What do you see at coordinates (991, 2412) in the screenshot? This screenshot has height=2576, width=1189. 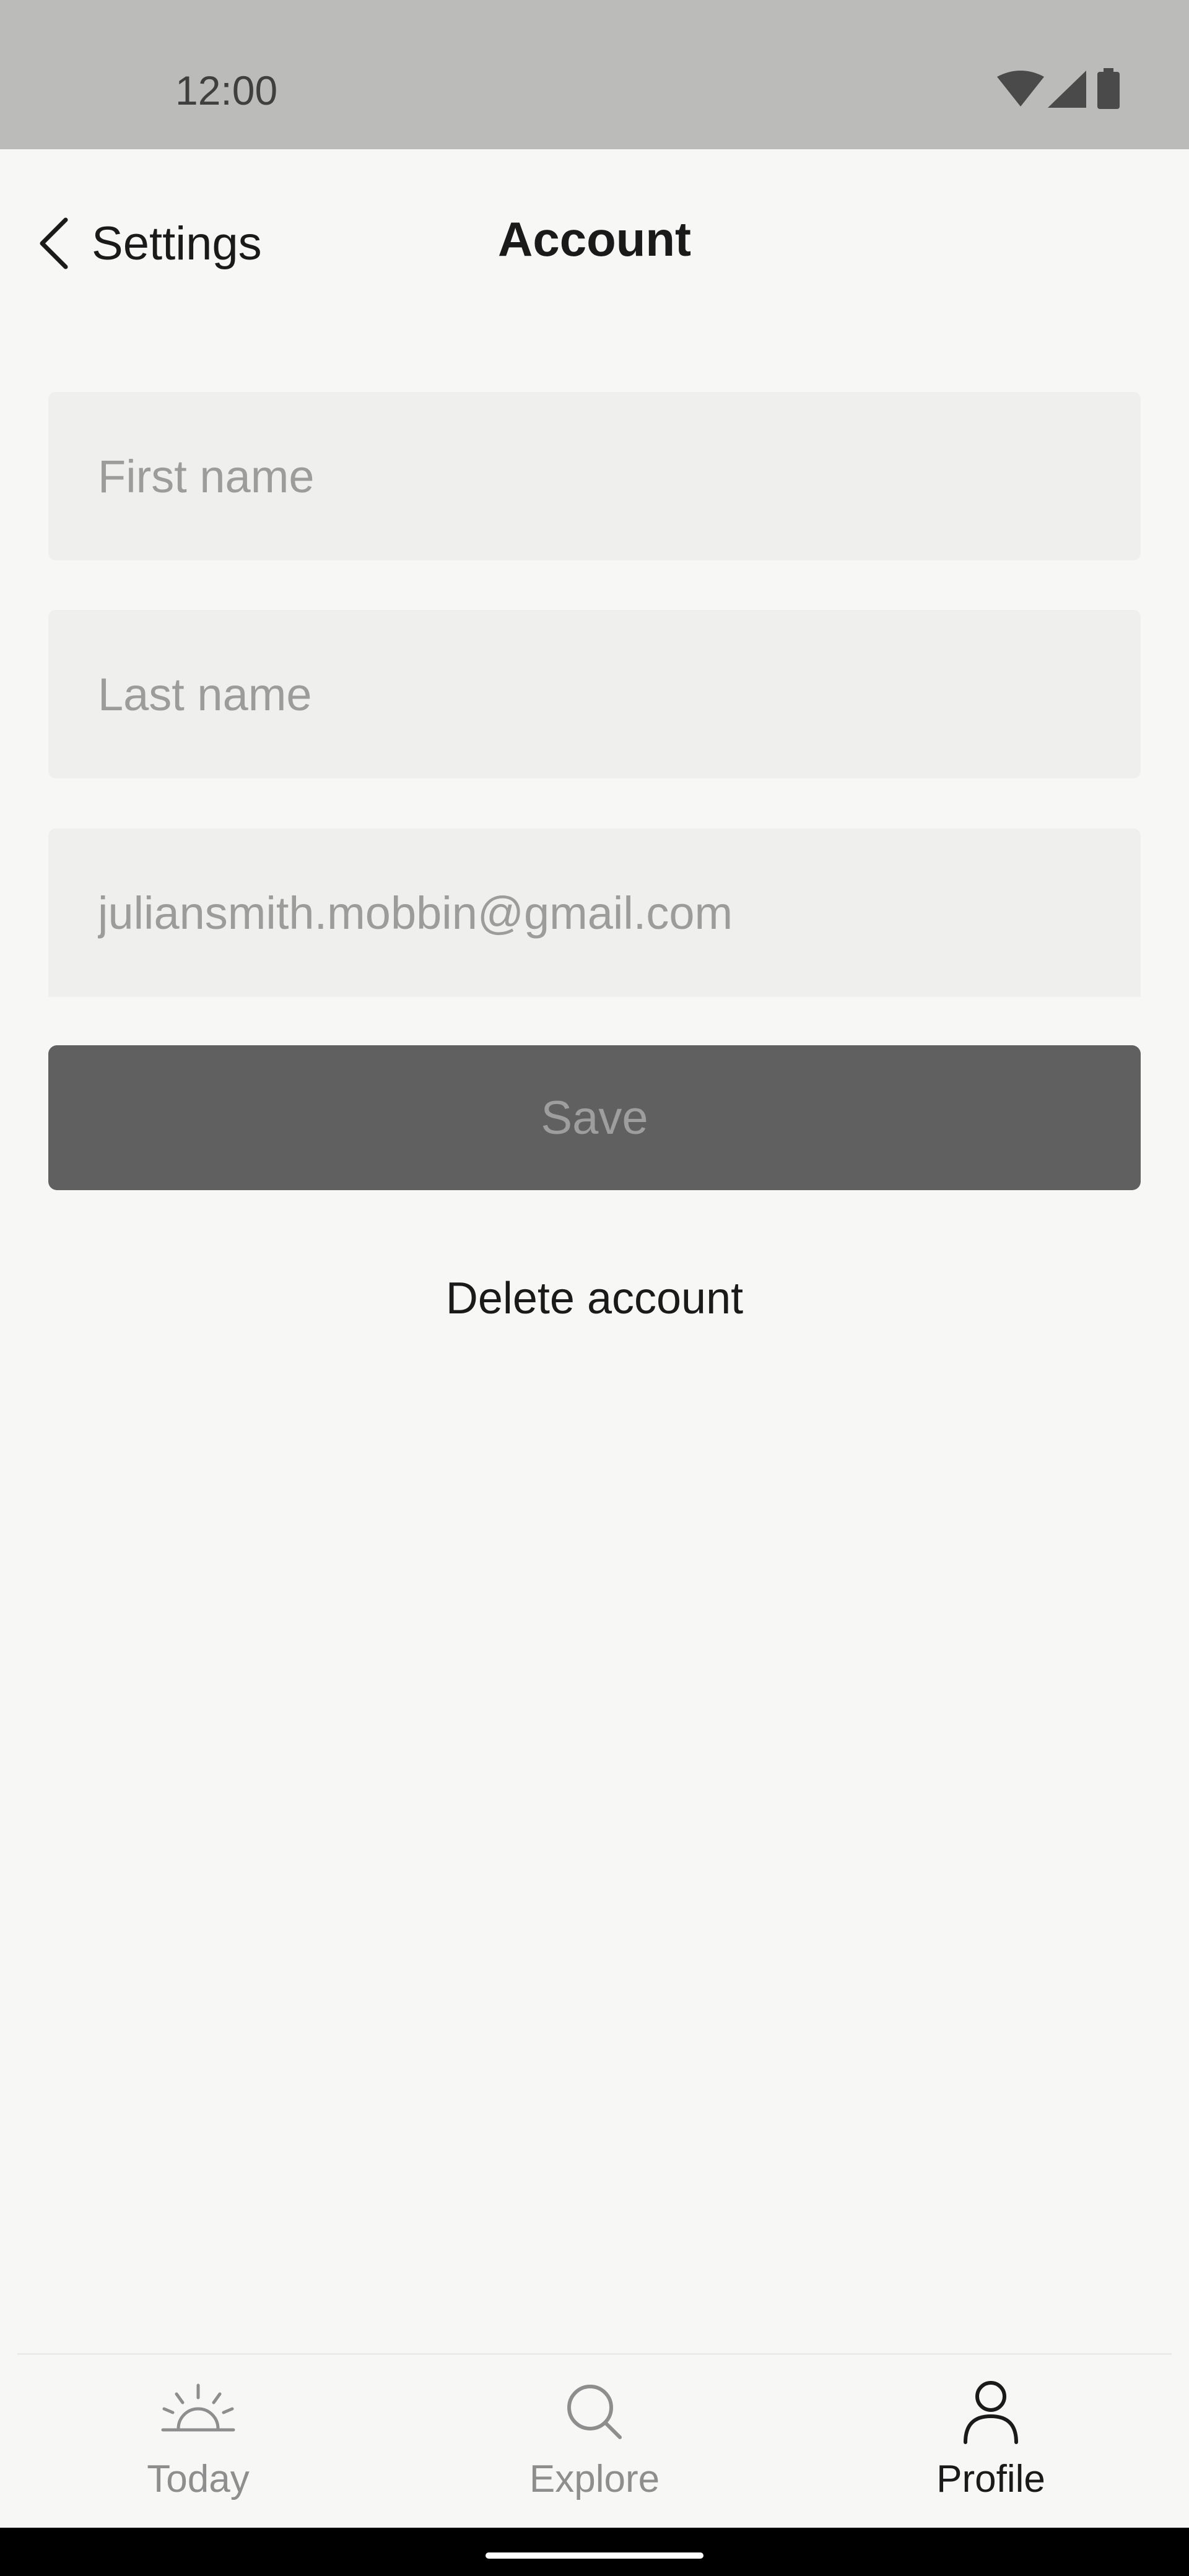 I see `person-icon` at bounding box center [991, 2412].